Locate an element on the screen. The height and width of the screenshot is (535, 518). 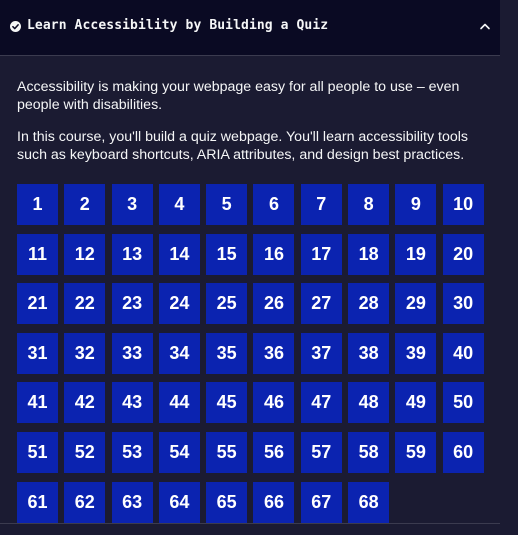
step-button-23: 23 is located at coordinates (132, 304).